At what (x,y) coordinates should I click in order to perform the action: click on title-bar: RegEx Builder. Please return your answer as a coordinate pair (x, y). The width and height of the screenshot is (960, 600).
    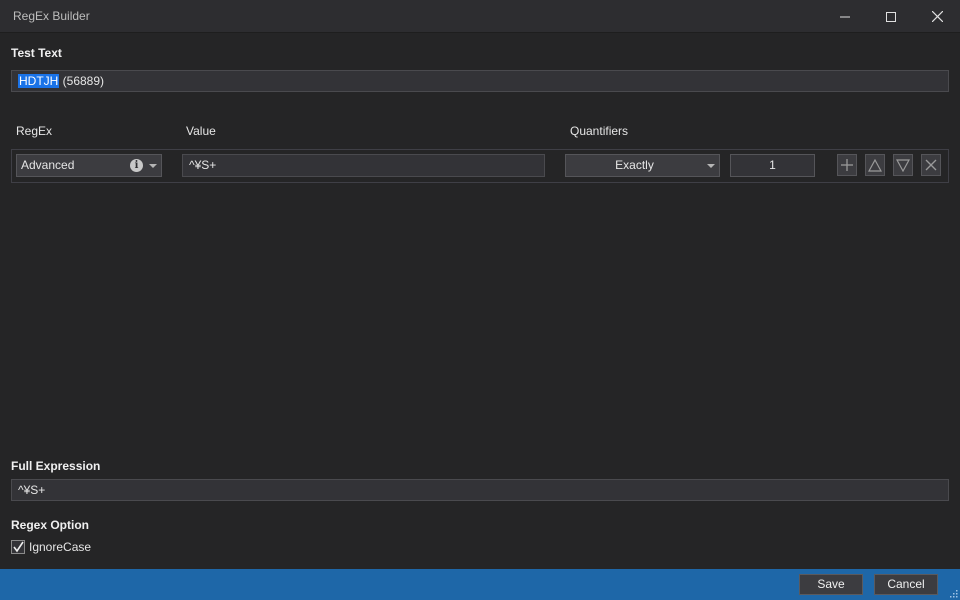
    Looking at the image, I should click on (480, 16).